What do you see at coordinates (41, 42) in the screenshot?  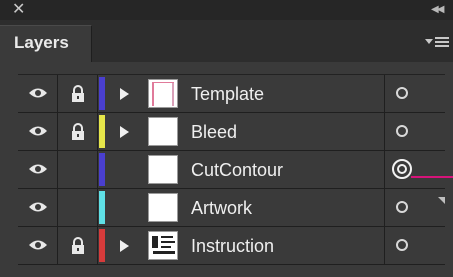 I see `tab-layers-label: Layers` at bounding box center [41, 42].